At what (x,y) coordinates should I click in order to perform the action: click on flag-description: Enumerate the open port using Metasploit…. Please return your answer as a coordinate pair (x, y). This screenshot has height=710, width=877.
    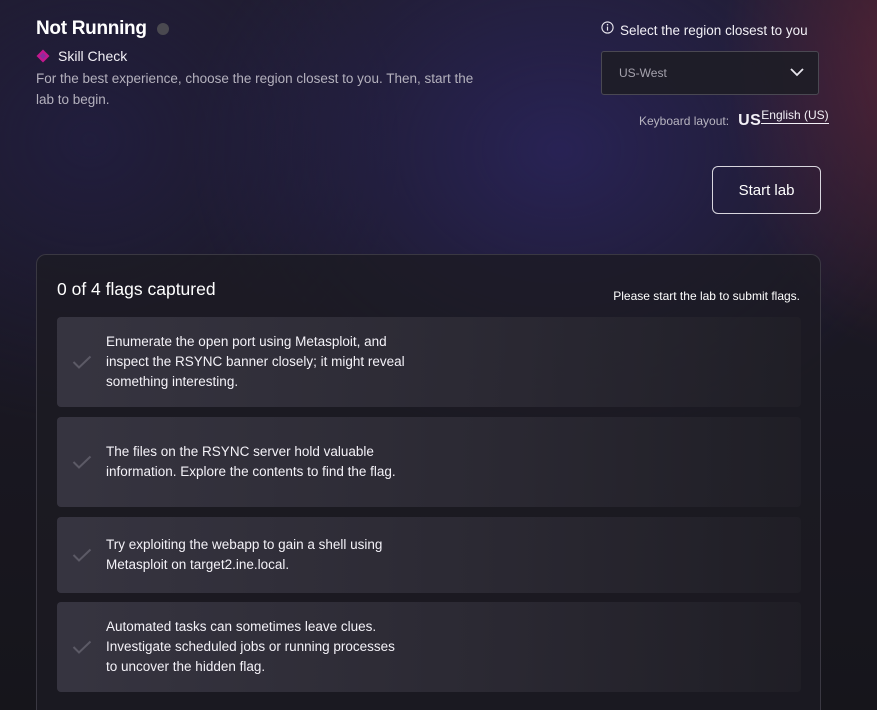
    Looking at the image, I should click on (255, 361).